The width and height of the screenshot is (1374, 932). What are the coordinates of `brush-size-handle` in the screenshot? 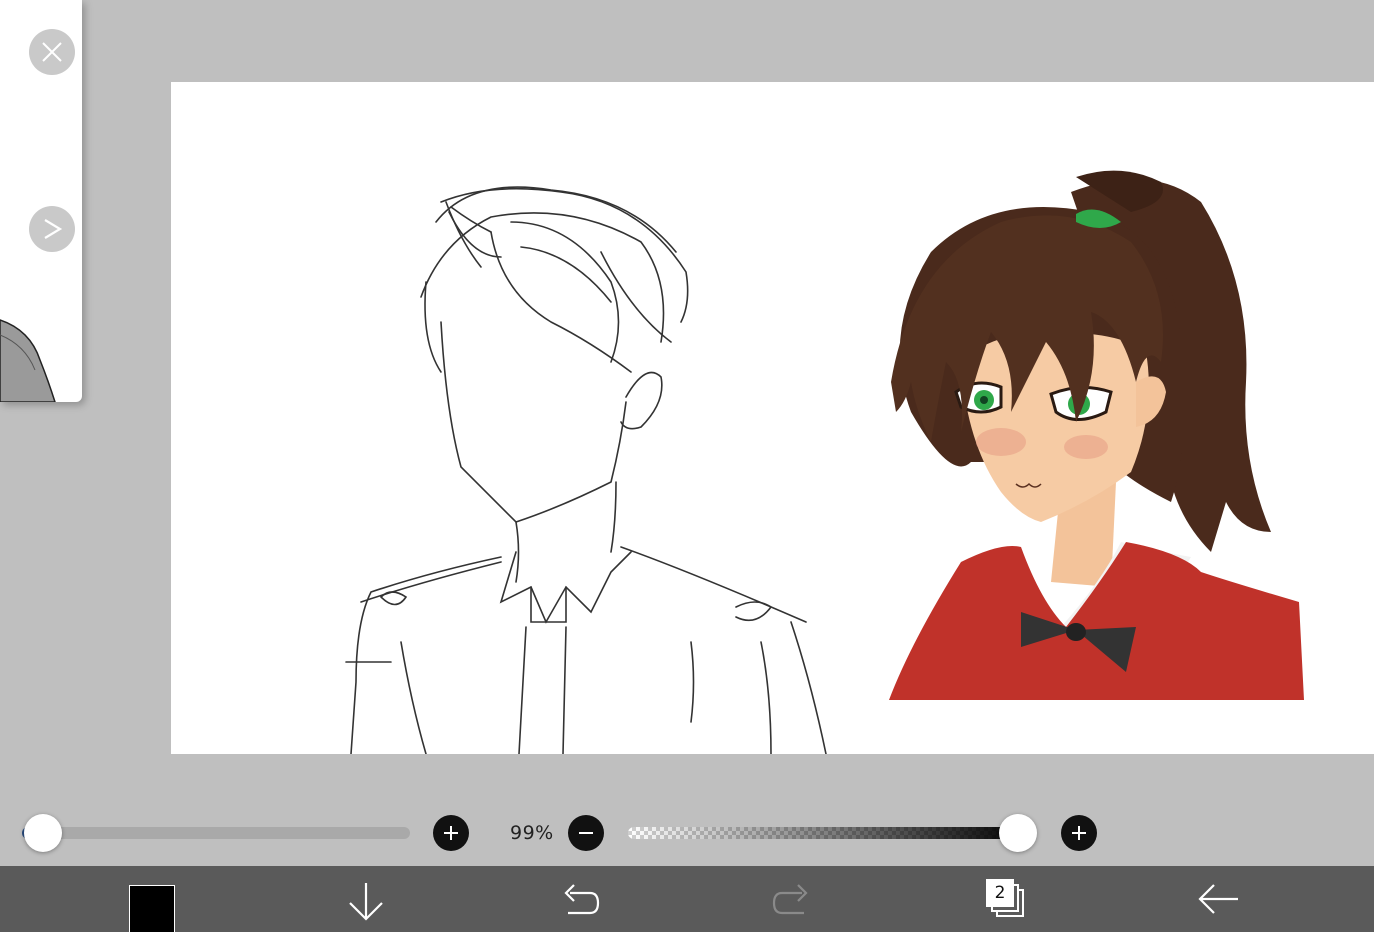 It's located at (43, 833).